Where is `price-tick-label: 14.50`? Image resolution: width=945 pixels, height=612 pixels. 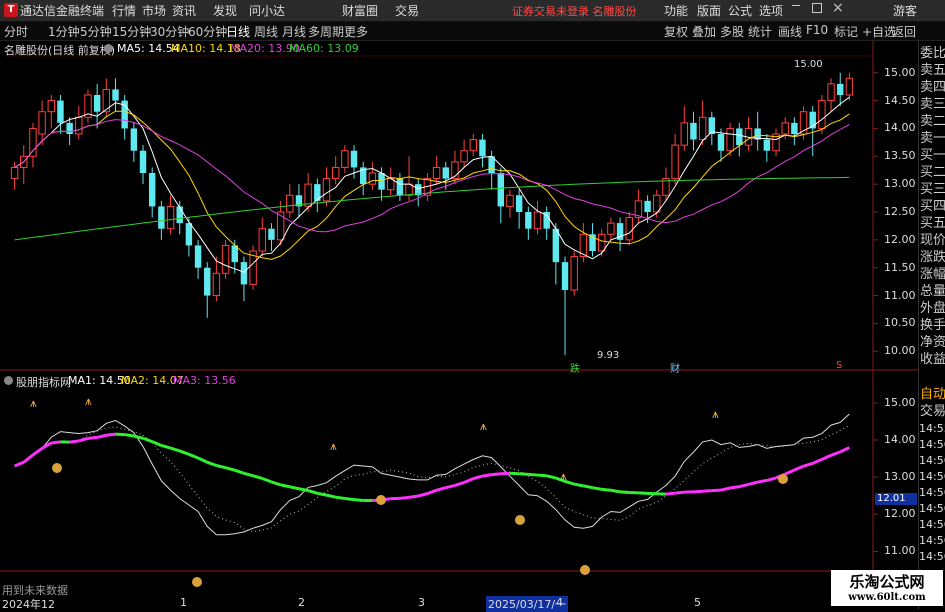 price-tick-label: 14.50 is located at coordinates (900, 100).